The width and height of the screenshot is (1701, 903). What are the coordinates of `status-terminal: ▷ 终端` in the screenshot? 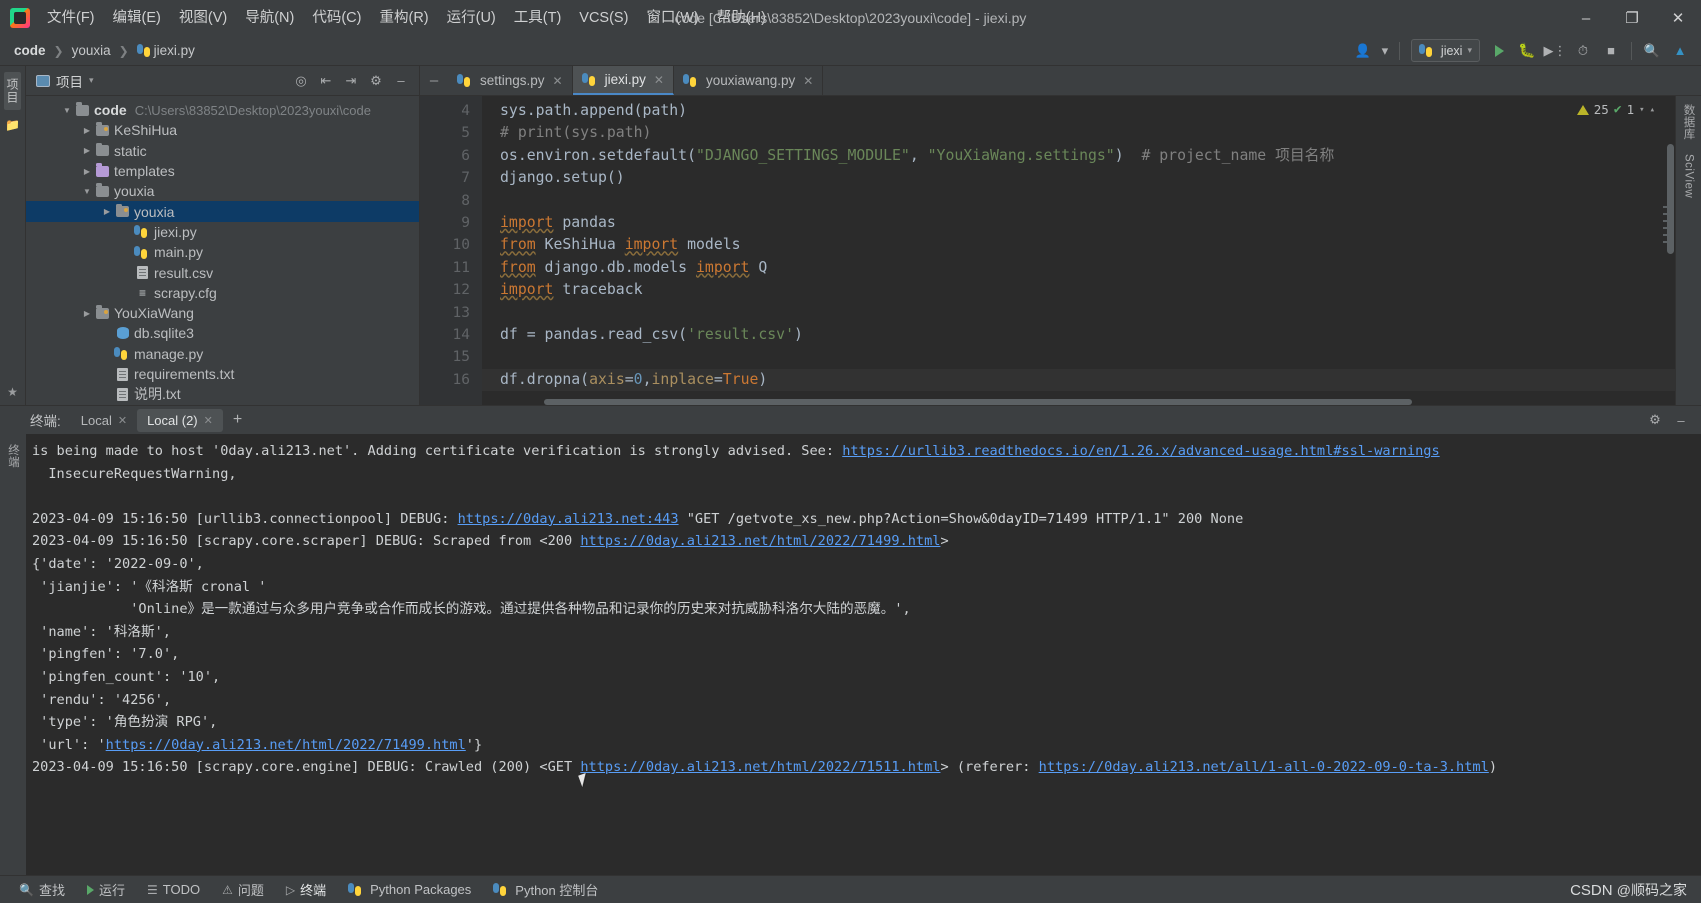 It's located at (306, 889).